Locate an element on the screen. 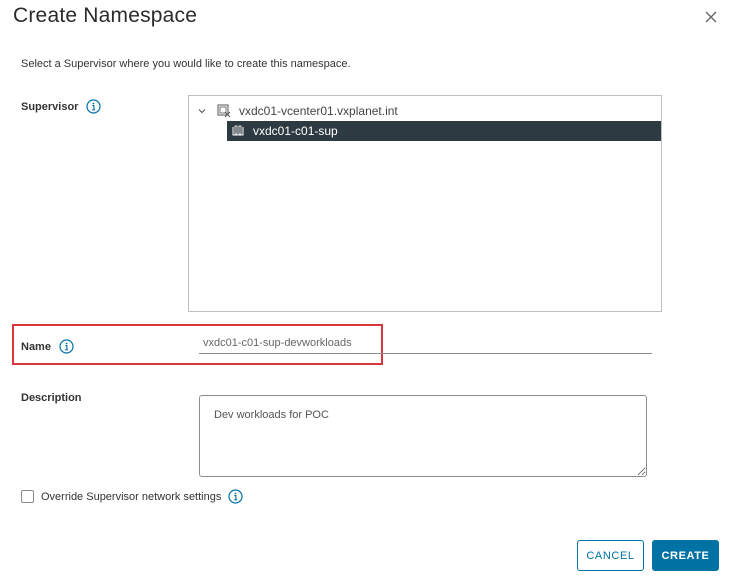 Image resolution: width=730 pixels, height=579 pixels. tree-item-supervisor-selected: vxdc01-c01-sup is located at coordinates (444, 131).